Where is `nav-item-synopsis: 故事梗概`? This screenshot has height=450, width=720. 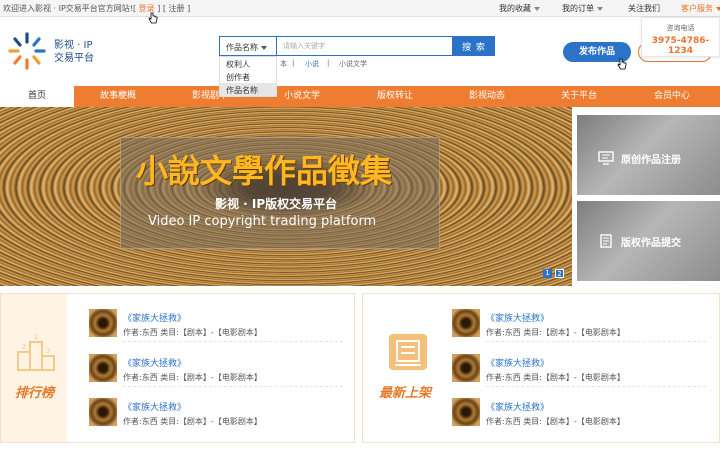 nav-item-synopsis: 故事梗概 is located at coordinates (118, 96).